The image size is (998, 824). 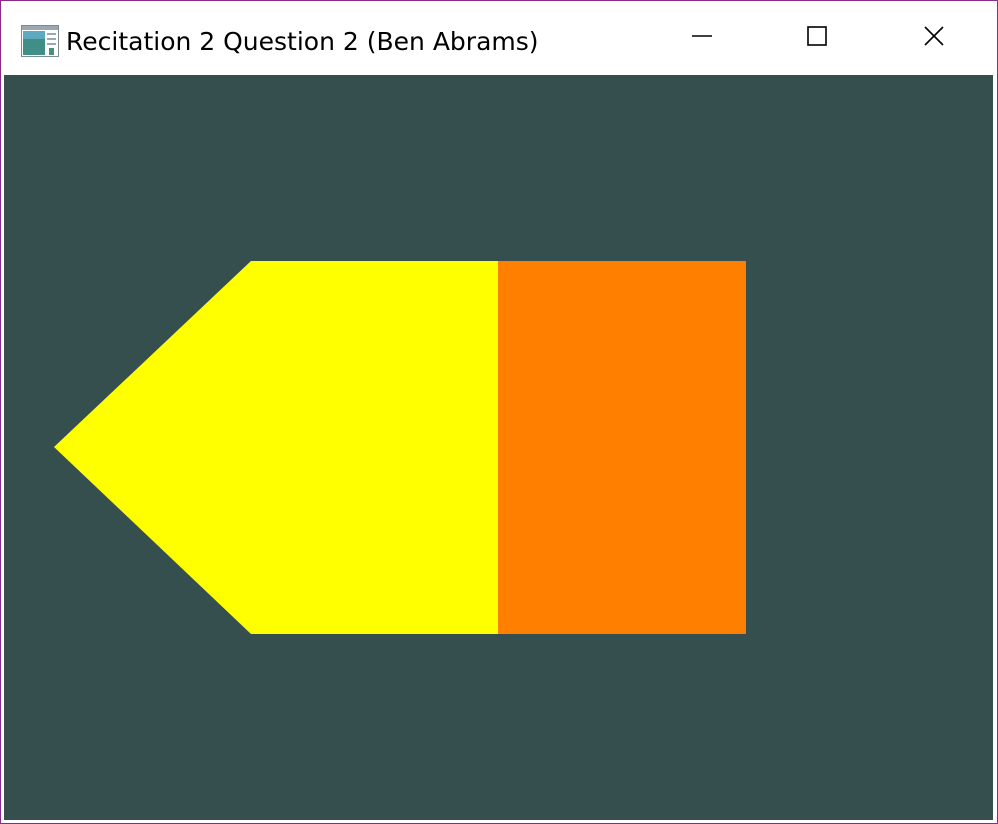 I want to click on orange-rectangle, so click(x=622, y=447).